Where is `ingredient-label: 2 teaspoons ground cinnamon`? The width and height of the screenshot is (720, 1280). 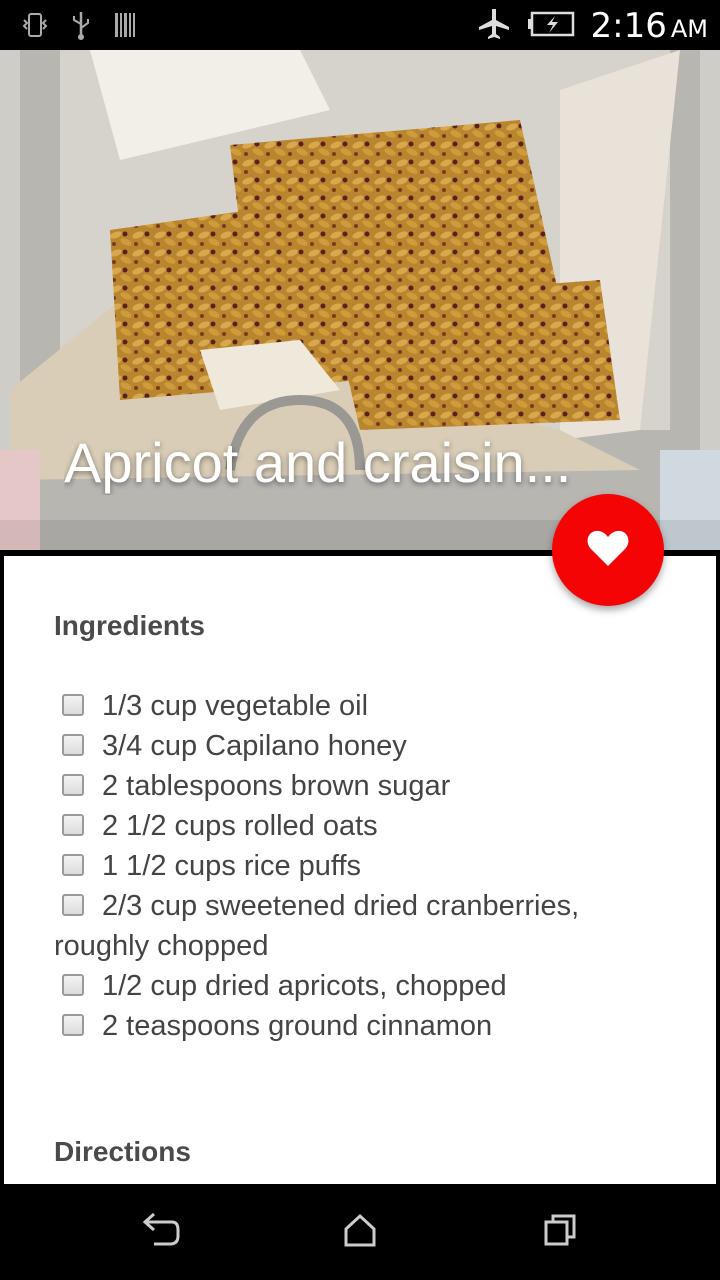 ingredient-label: 2 teaspoons ground cinnamon is located at coordinates (297, 1026).